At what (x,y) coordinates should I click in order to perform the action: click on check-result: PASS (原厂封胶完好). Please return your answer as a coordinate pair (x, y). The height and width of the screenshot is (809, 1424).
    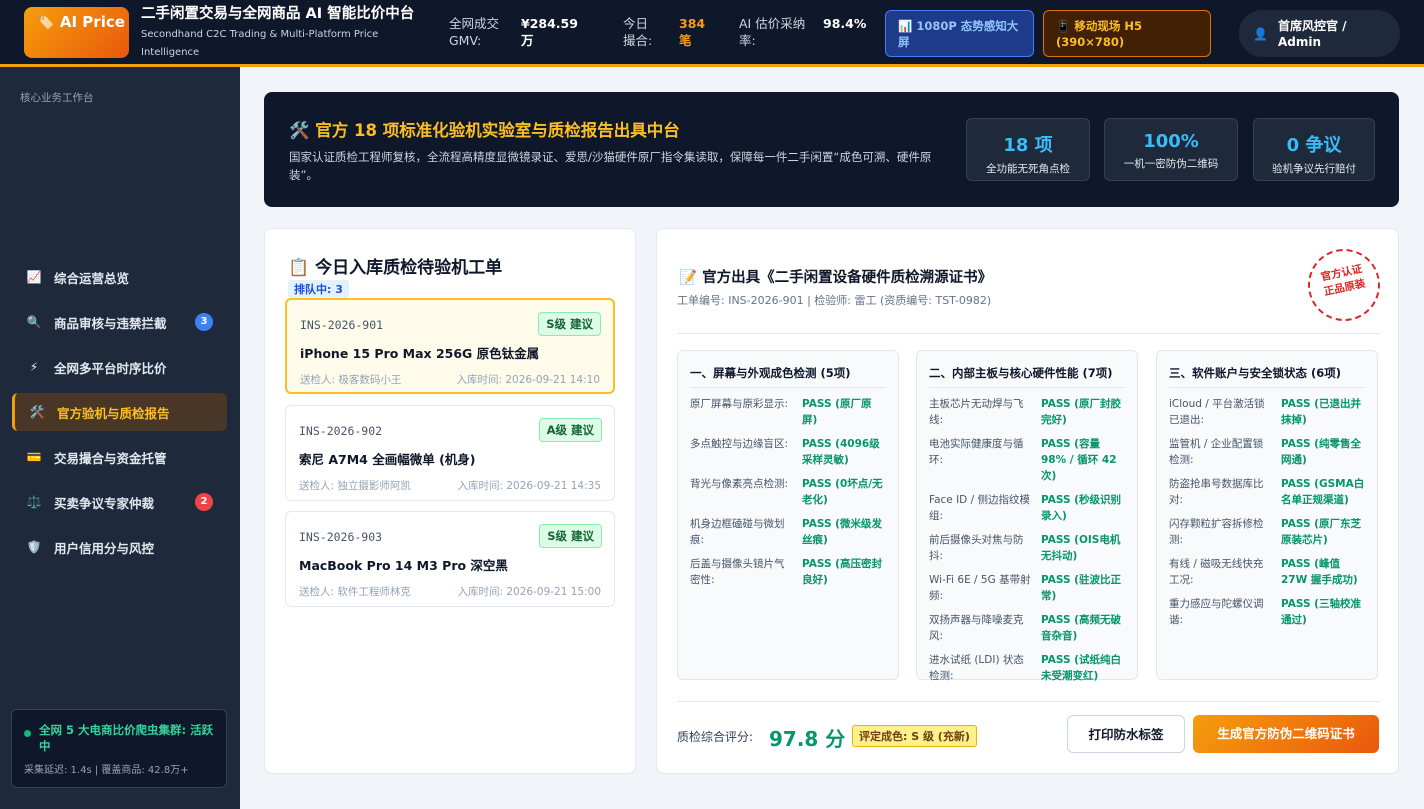
    Looking at the image, I should click on (1081, 412).